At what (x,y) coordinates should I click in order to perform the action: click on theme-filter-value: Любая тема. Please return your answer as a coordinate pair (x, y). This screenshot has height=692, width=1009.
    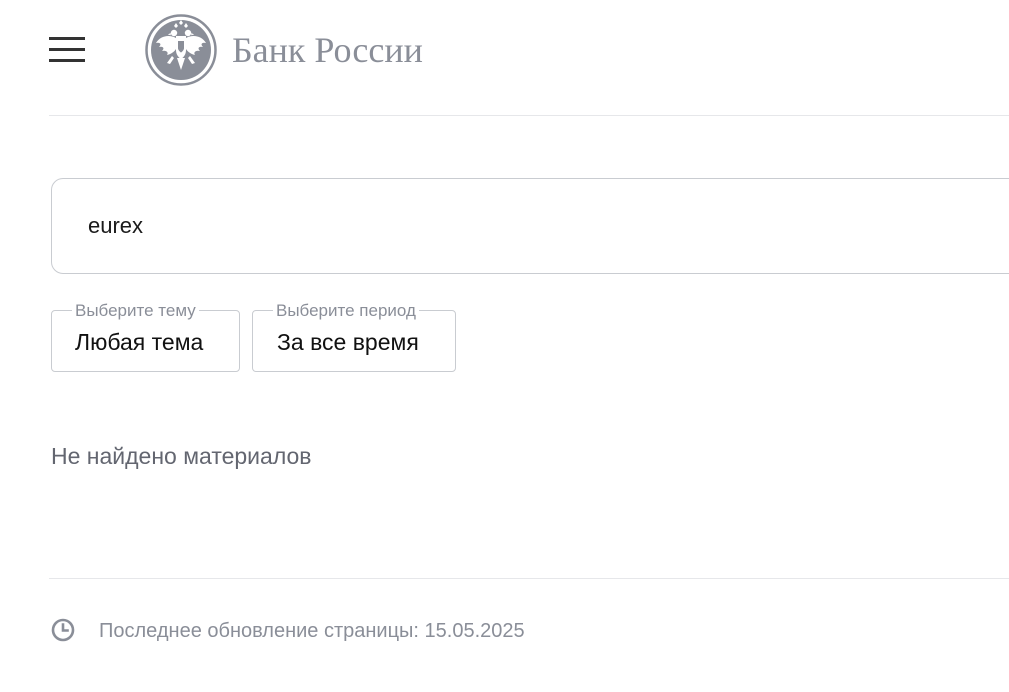
    Looking at the image, I should click on (139, 342).